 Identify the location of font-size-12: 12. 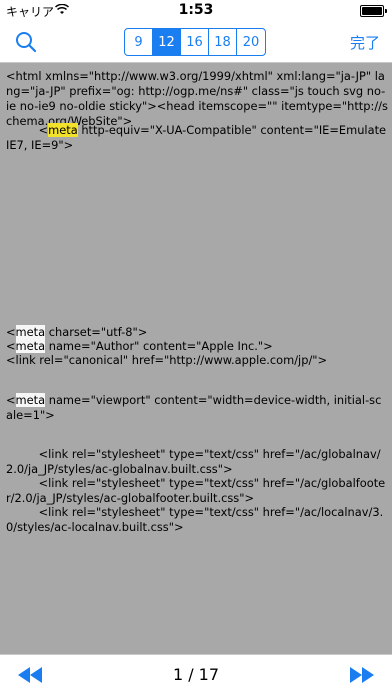
(167, 42).